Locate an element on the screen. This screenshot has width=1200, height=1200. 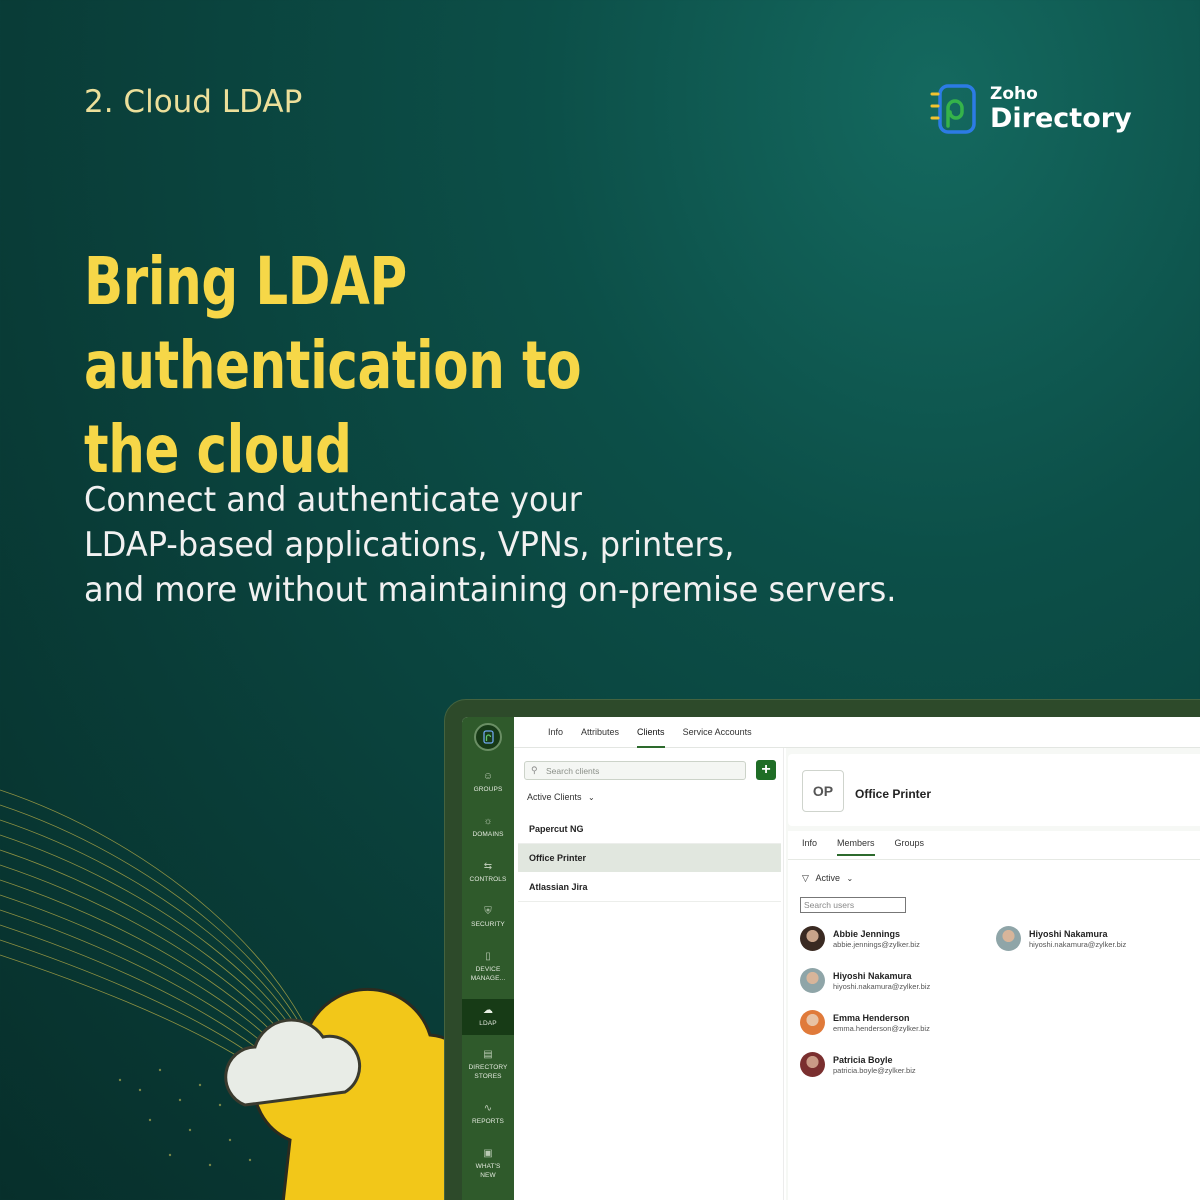
search-users-input: Search users is located at coordinates (853, 905).